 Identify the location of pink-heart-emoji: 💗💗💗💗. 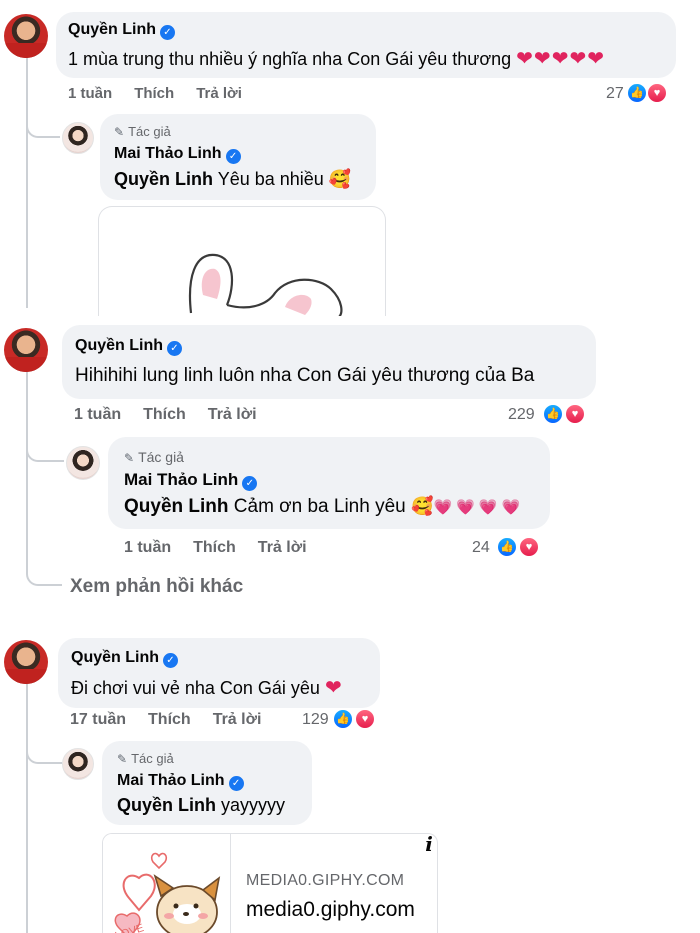
(479, 507).